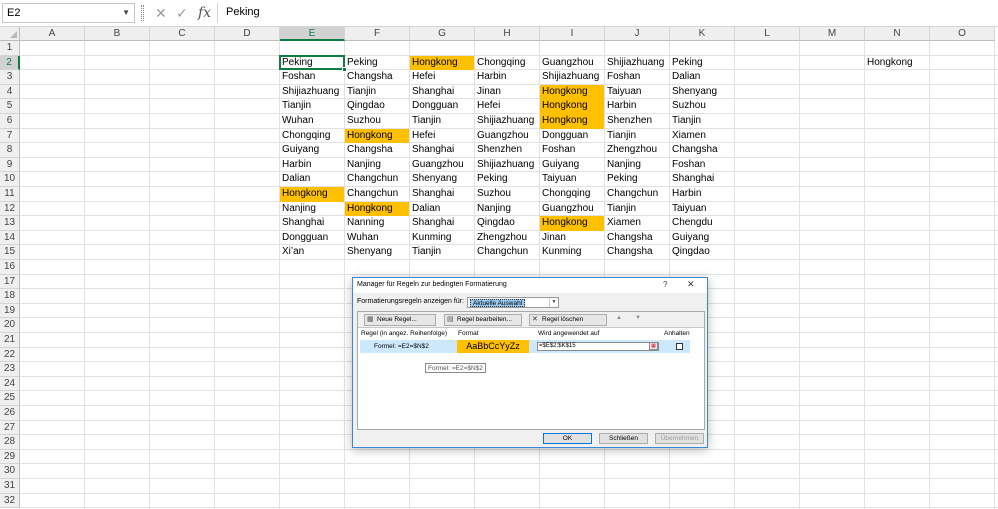 The width and height of the screenshot is (998, 509). What do you see at coordinates (10, 179) in the screenshot?
I see `row-header-10: 10` at bounding box center [10, 179].